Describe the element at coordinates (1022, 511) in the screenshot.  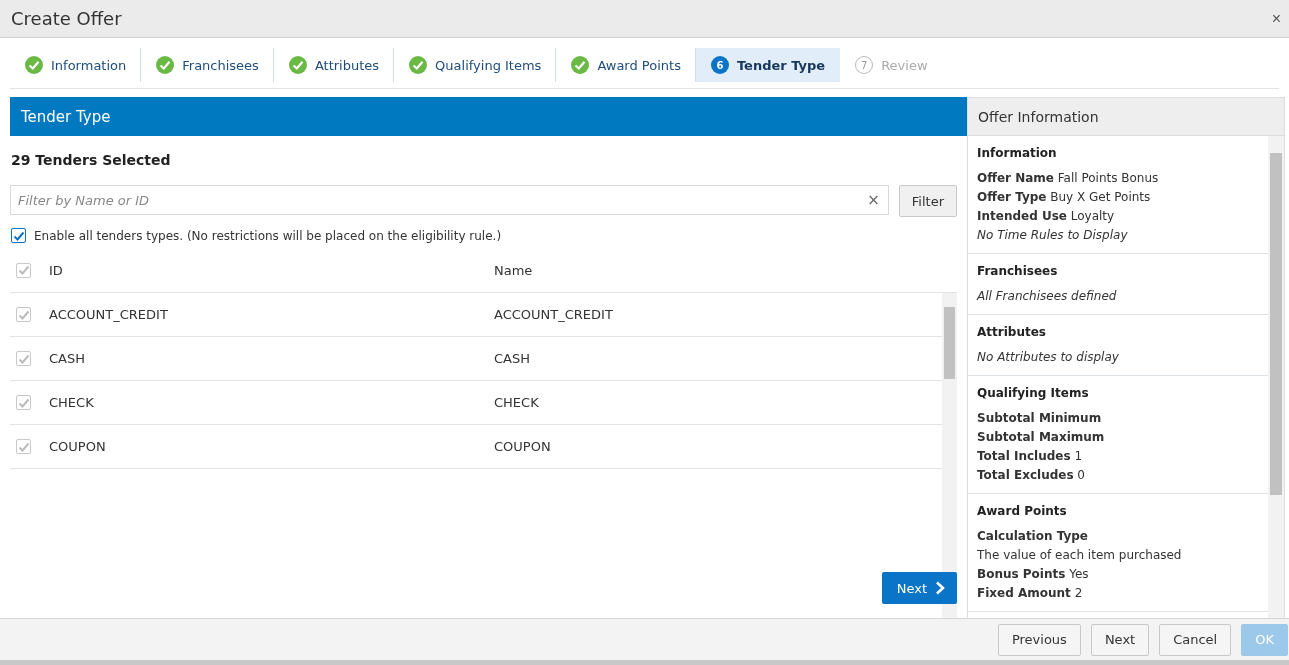
I see `section-title: Award Points` at that location.